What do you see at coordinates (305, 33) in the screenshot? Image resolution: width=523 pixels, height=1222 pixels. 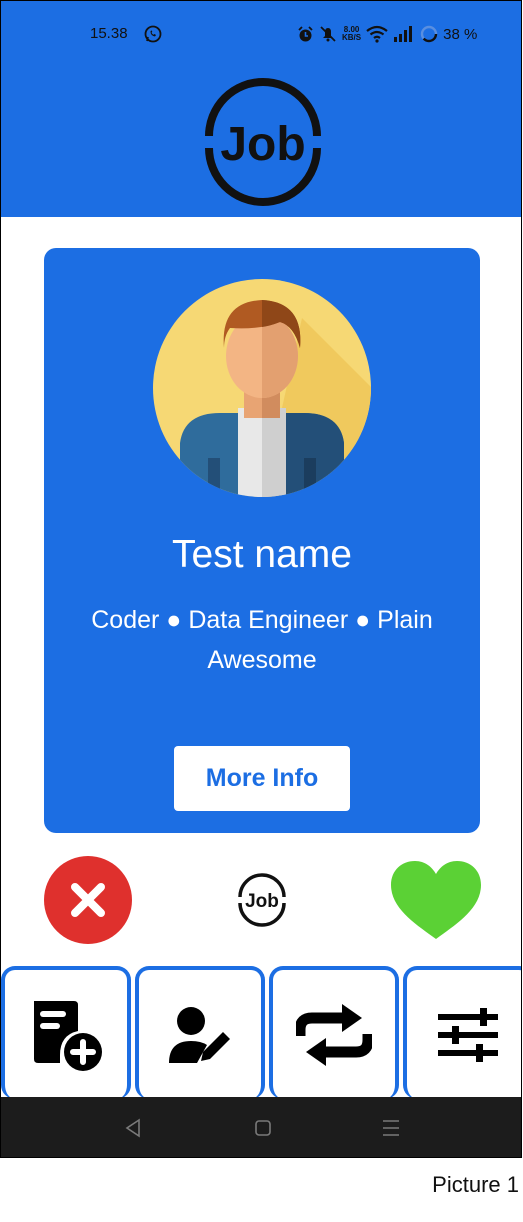 I see `alarm-icon` at bounding box center [305, 33].